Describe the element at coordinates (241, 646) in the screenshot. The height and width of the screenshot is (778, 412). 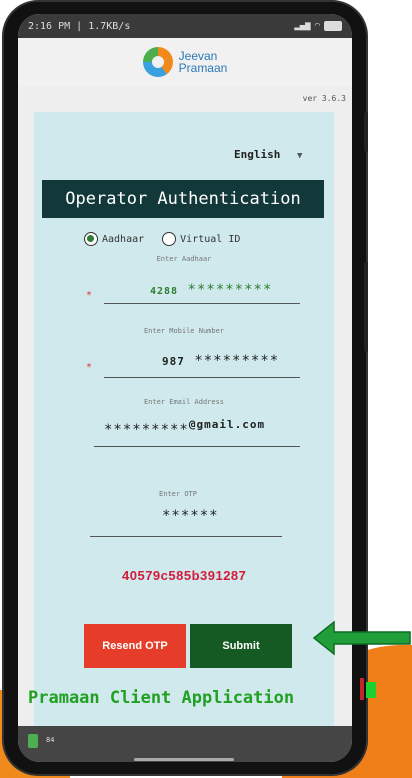
I see `submit-button: Submit` at that location.